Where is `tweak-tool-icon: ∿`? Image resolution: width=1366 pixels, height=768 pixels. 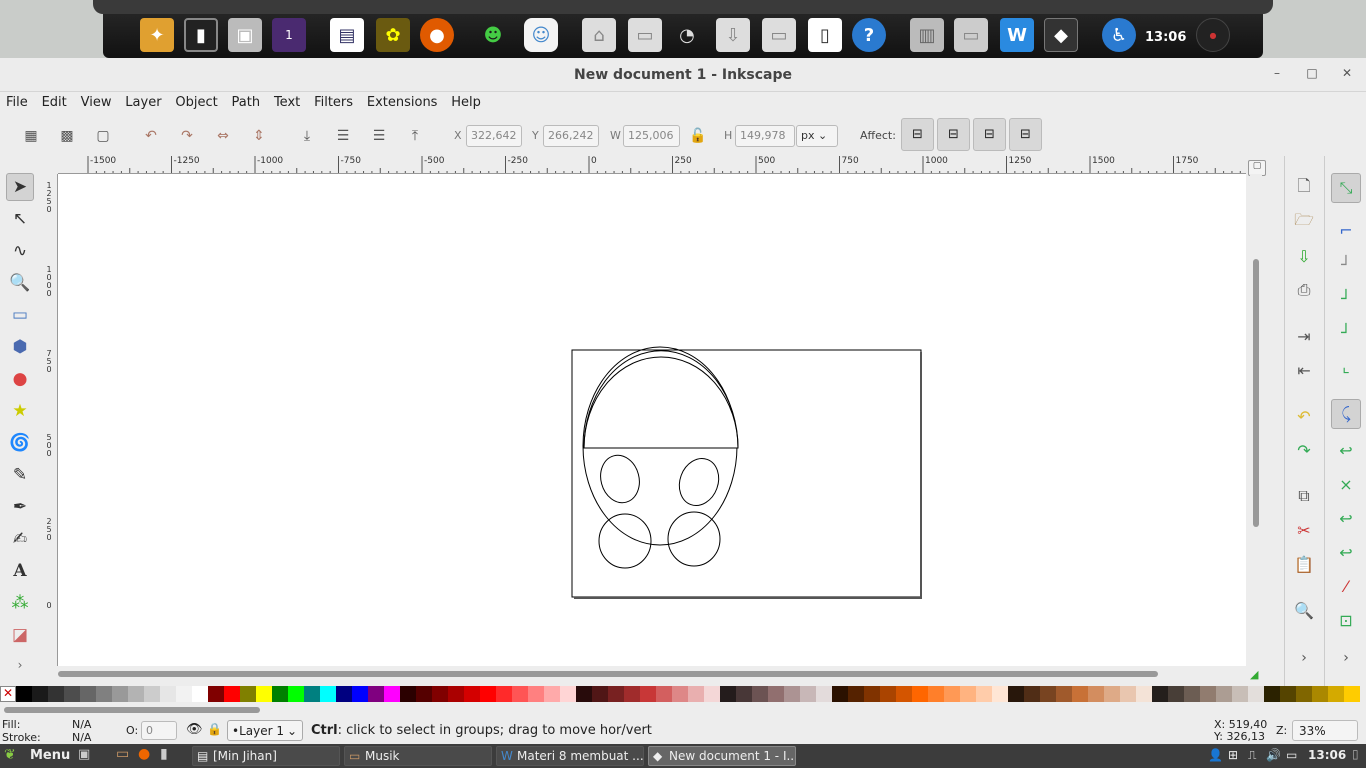 tweak-tool-icon: ∿ is located at coordinates (20, 251).